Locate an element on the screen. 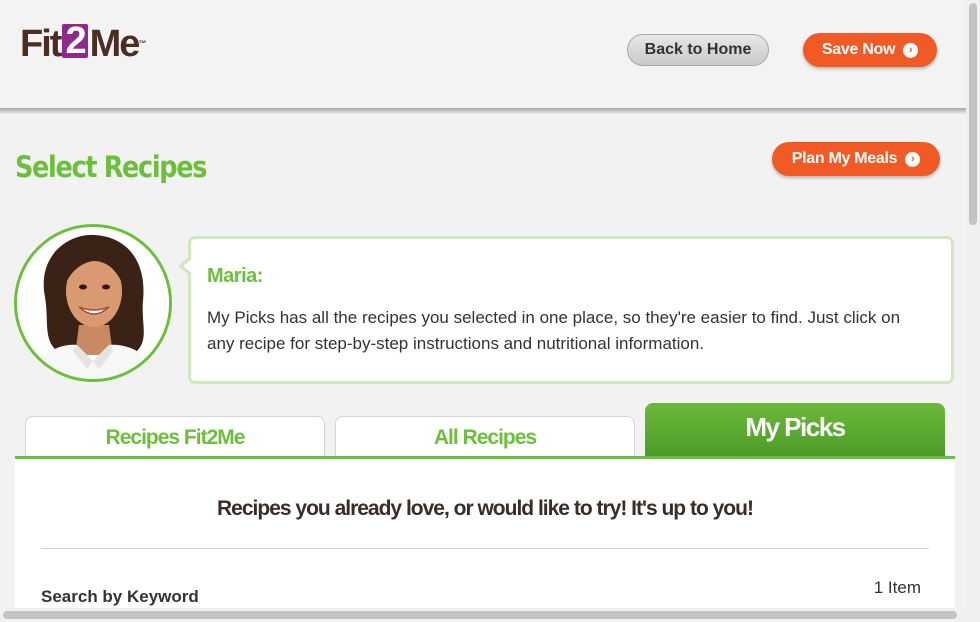 This screenshot has height=622, width=980. horizontal-scrollbar-thumb is located at coordinates (480, 615).